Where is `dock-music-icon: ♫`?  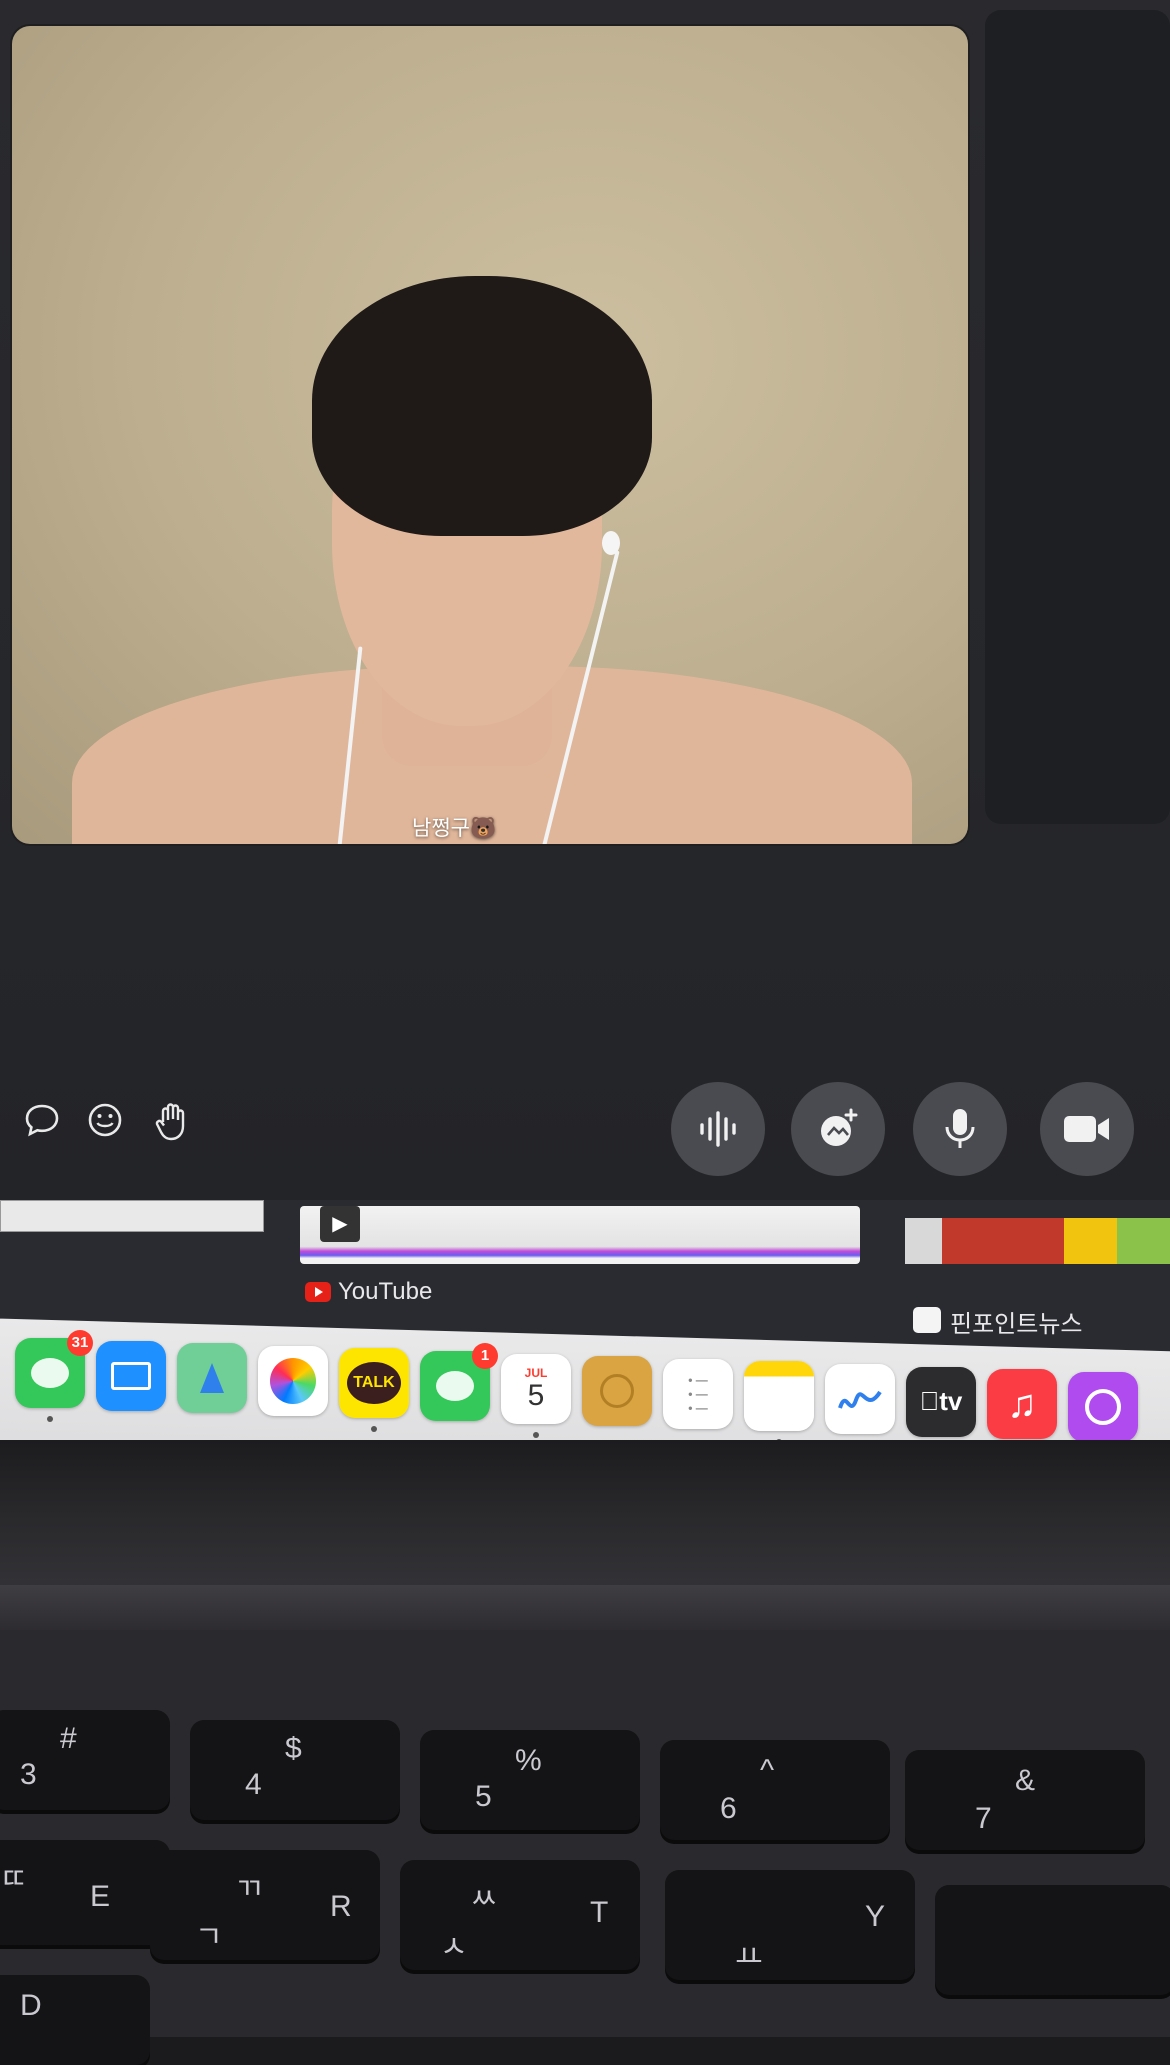
dock-music-icon: ♫ is located at coordinates (1022, 1404).